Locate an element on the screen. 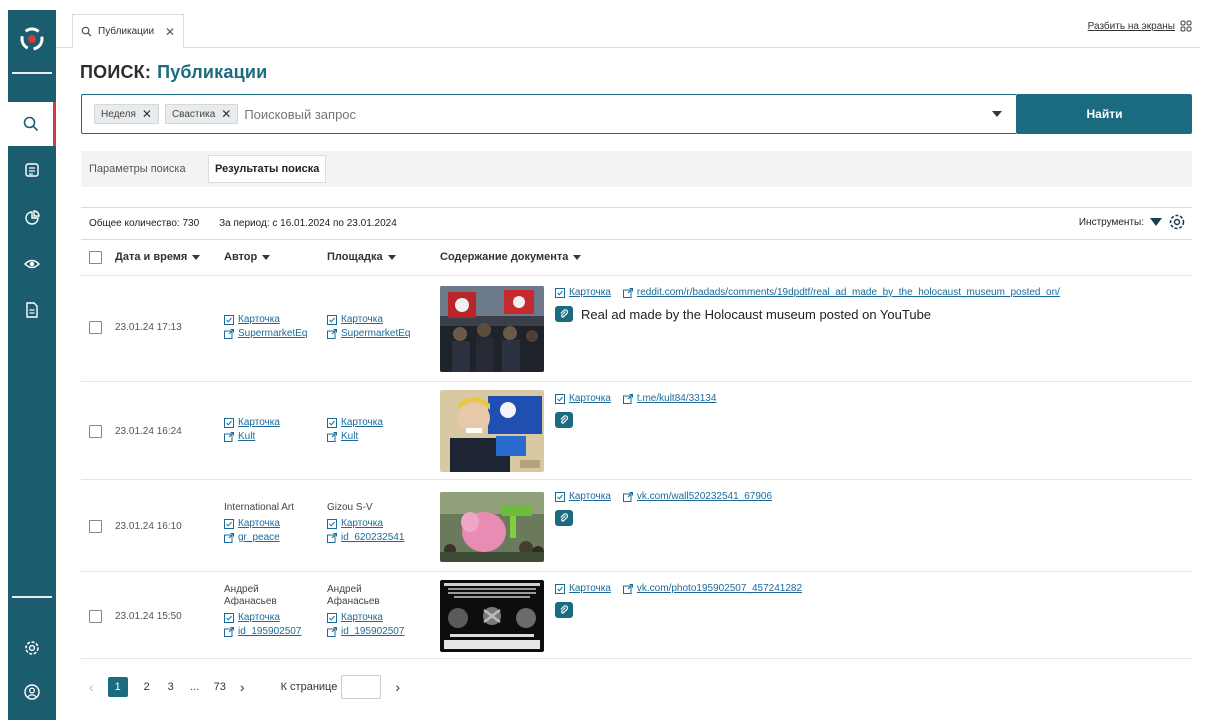 The height and width of the screenshot is (720, 1210). chevron-down-icon is located at coordinates (997, 114).